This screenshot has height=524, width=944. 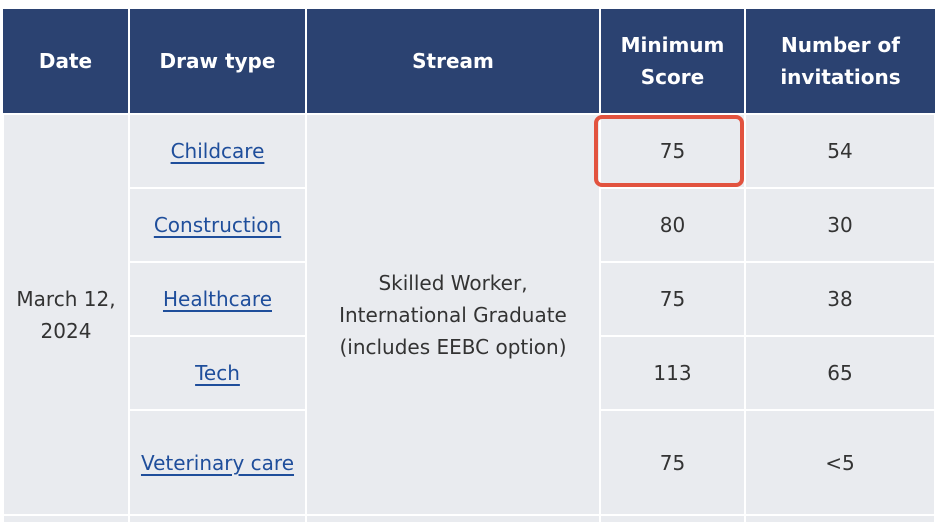 I want to click on header-date: Date, so click(x=66, y=61).